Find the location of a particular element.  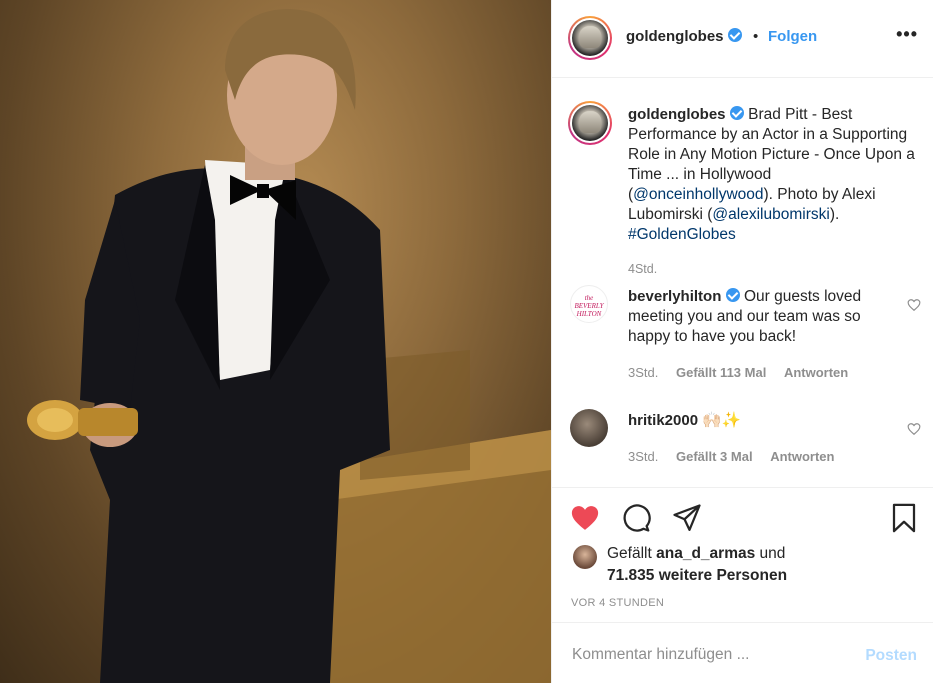

comment-likes: Gefällt 113 Mal is located at coordinates (721, 372).